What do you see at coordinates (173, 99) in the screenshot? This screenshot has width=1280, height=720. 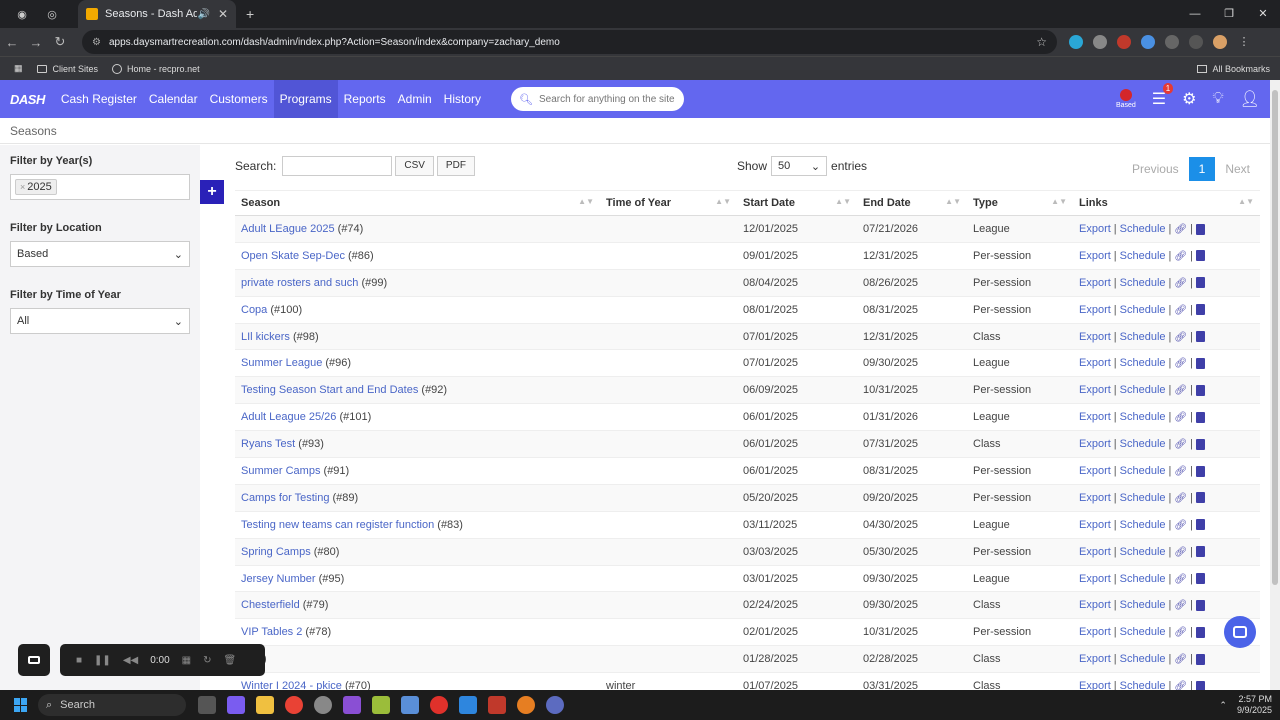 I see `nav-calendar: Calendar` at bounding box center [173, 99].